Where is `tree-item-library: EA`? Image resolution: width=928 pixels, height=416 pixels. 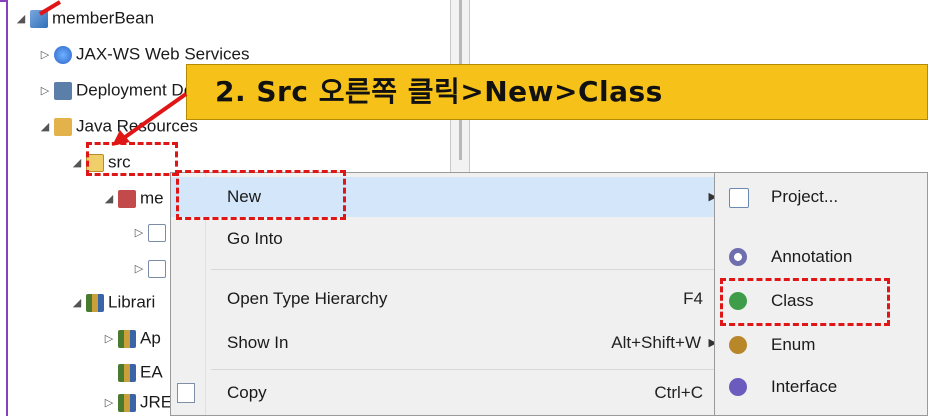 tree-item-library: EA is located at coordinates (144, 372).